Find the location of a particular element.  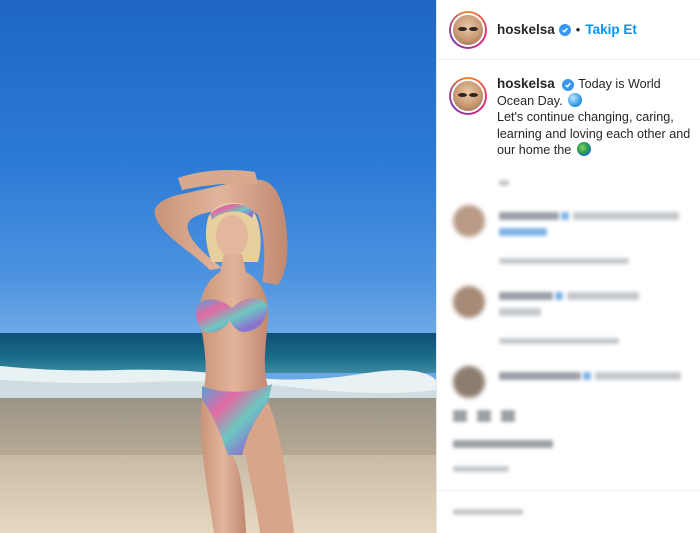

globe-emoji-icon is located at coordinates (583, 149).